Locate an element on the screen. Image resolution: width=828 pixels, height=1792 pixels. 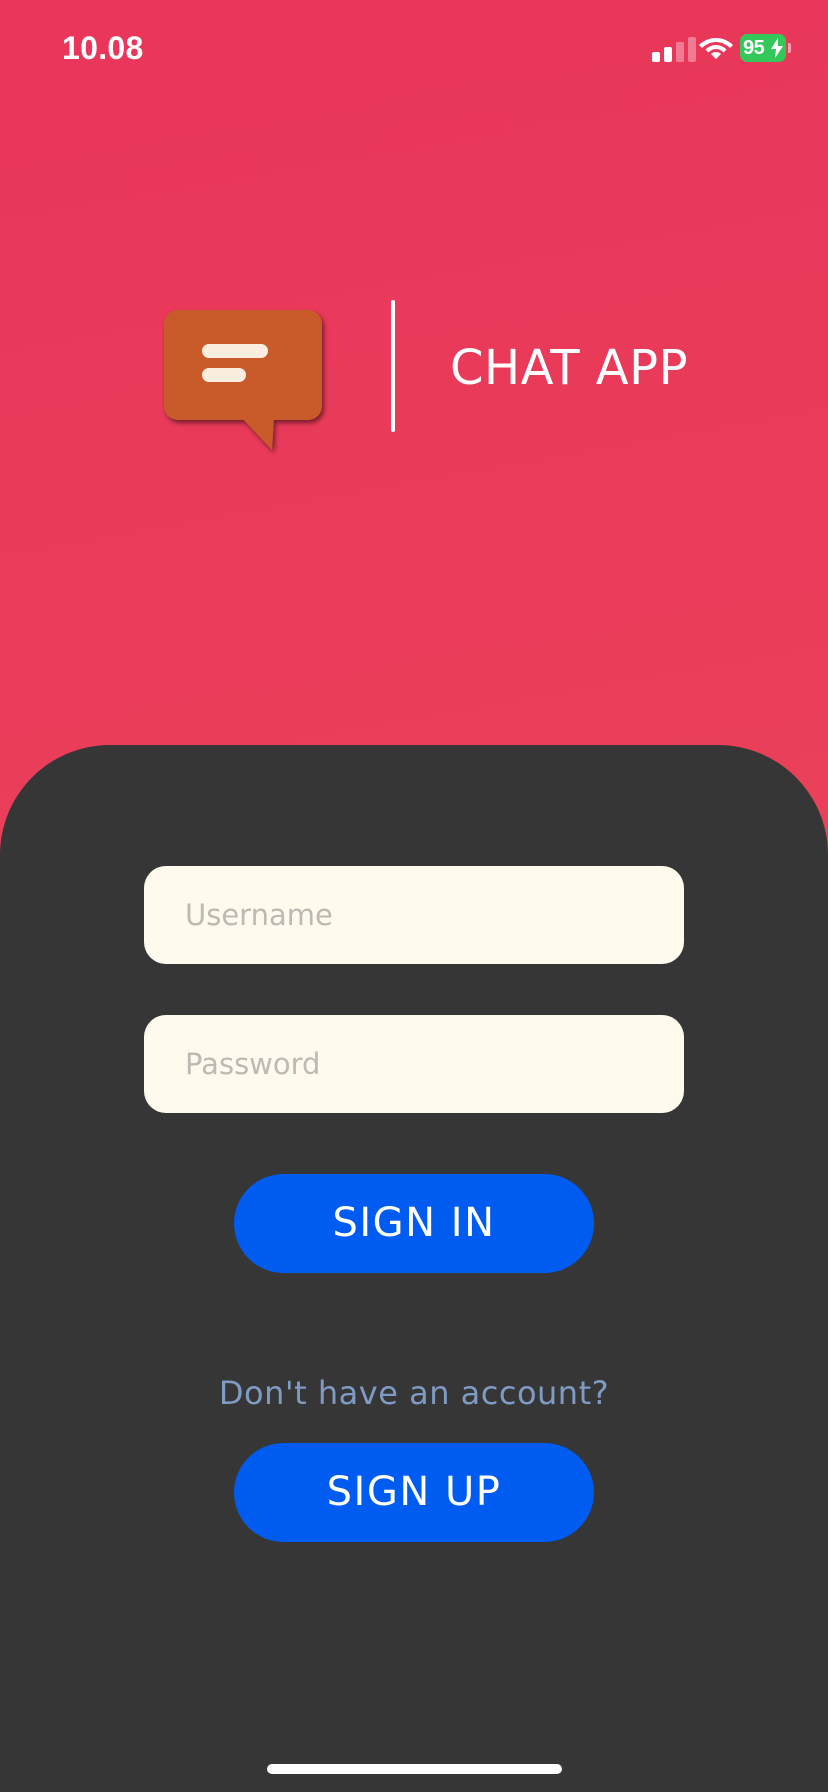
username-input is located at coordinates (414, 915).